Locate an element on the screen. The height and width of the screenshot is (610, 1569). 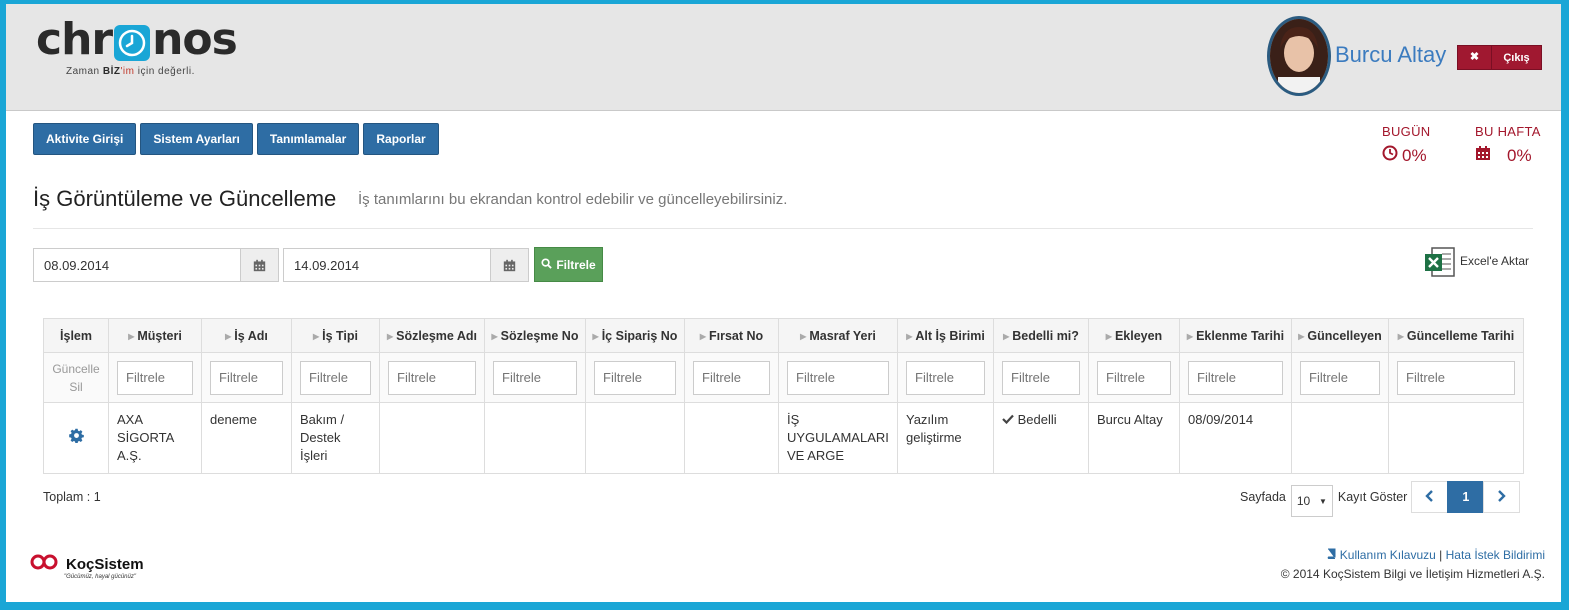
col-header-contract-no: ▶ Sözleşme No is located at coordinates (535, 335).